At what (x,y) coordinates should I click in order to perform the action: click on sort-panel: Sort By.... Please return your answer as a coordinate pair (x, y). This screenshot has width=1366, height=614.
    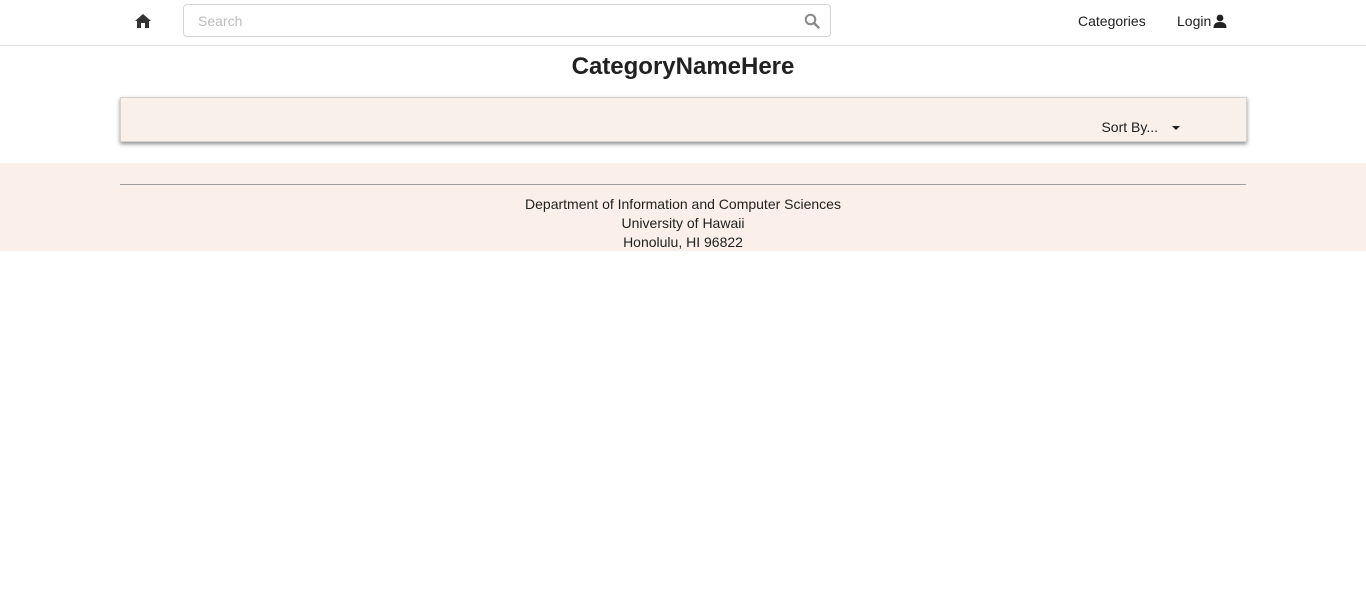
    Looking at the image, I should click on (683, 119).